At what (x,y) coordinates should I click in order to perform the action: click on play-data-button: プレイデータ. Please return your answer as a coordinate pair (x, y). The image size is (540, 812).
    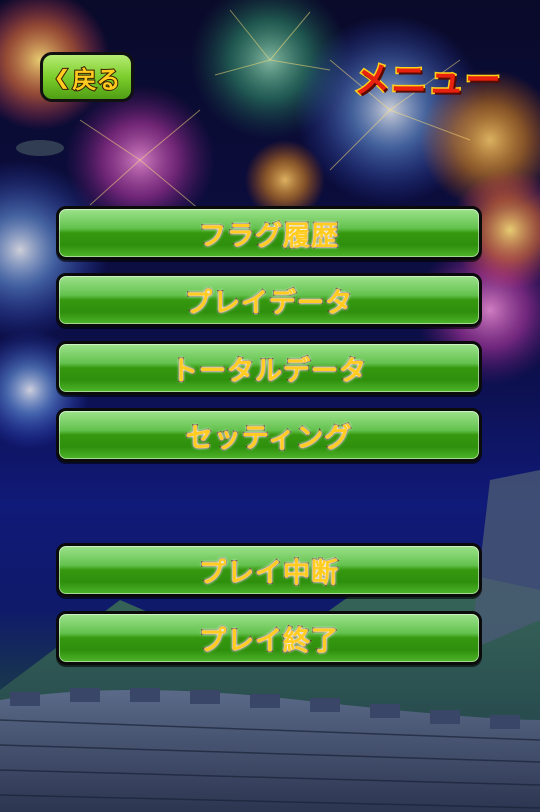
    Looking at the image, I should click on (269, 300).